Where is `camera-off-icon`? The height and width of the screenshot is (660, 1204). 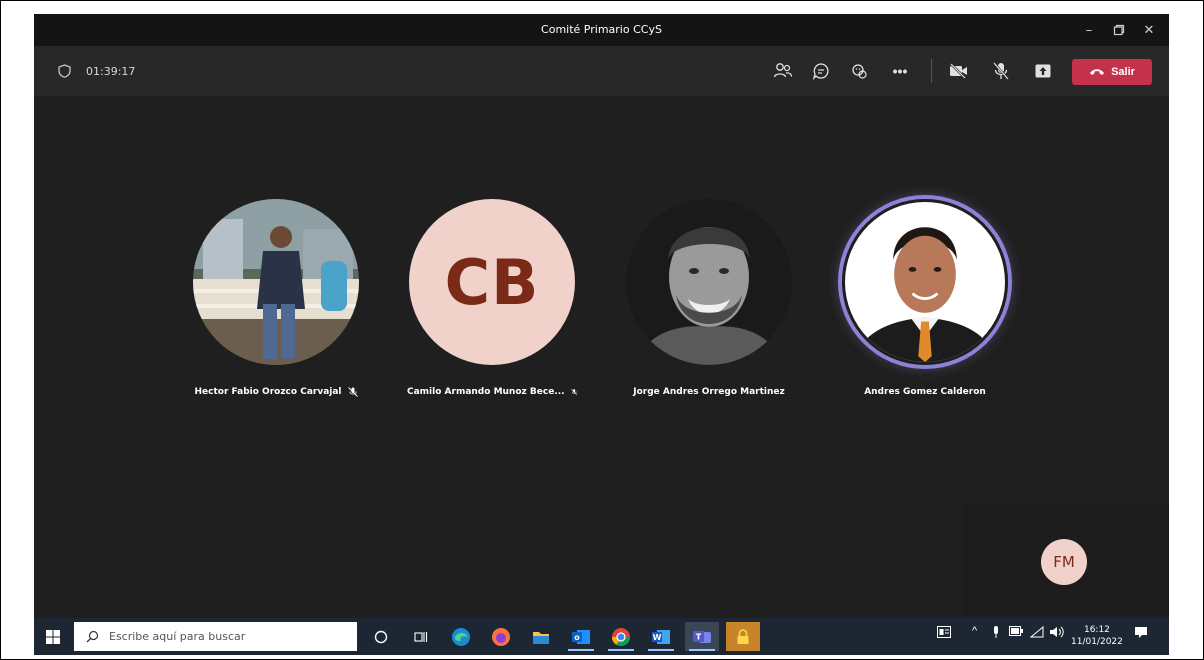 camera-off-icon is located at coordinates (959, 71).